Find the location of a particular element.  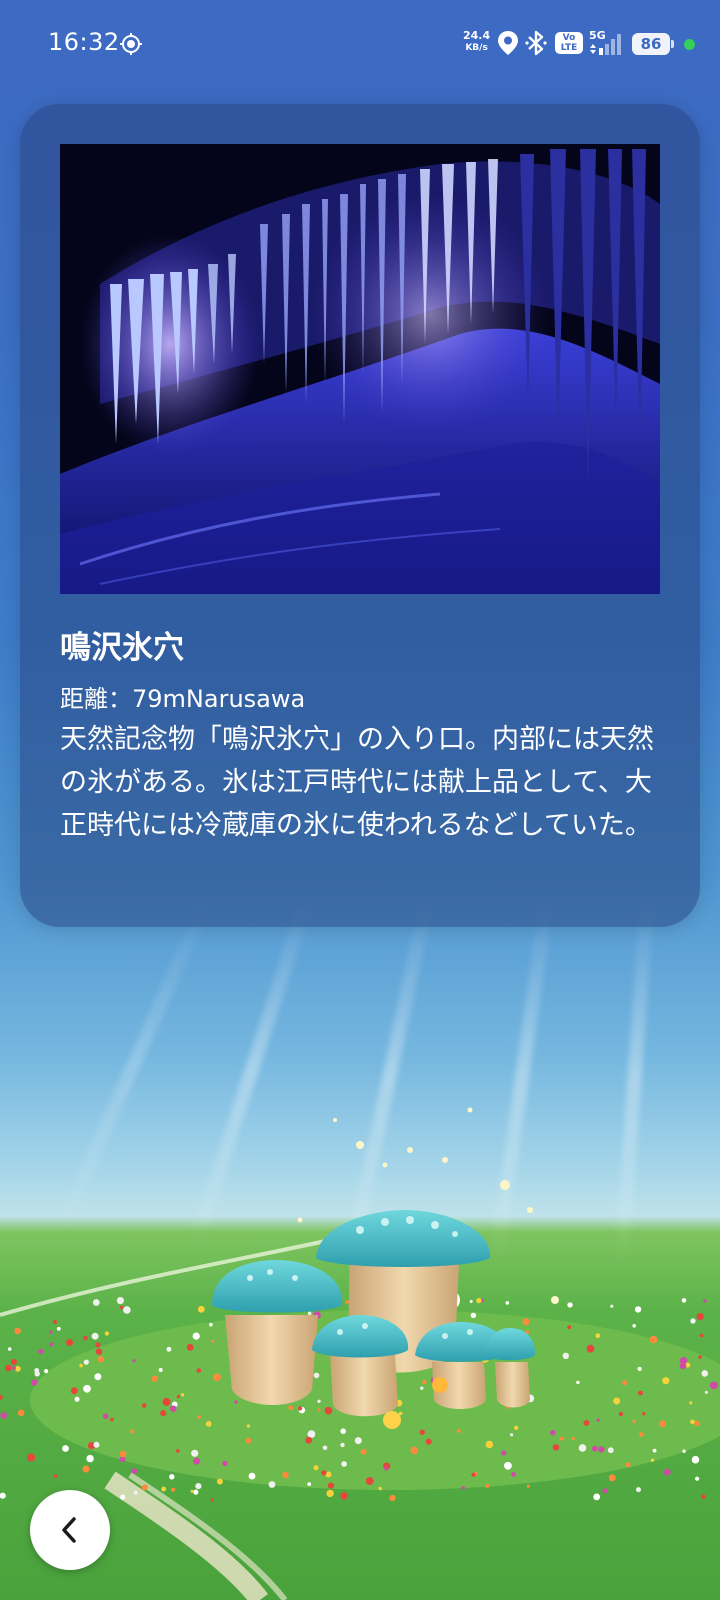

spot-title: 鳴沢氷穴 is located at coordinates (122, 648).